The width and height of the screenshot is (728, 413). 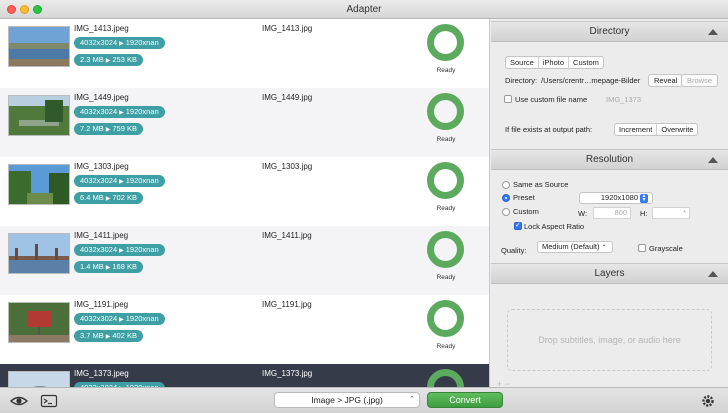 I want to click on terminal-log-icon, so click(x=49, y=401).